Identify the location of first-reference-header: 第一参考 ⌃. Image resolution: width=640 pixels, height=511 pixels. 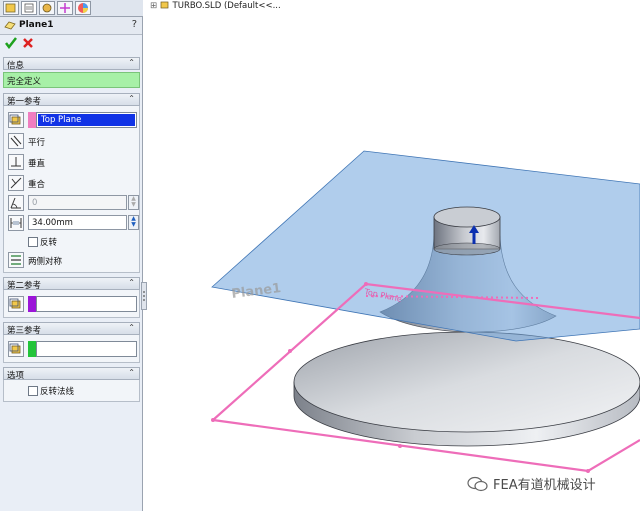
(71, 100).